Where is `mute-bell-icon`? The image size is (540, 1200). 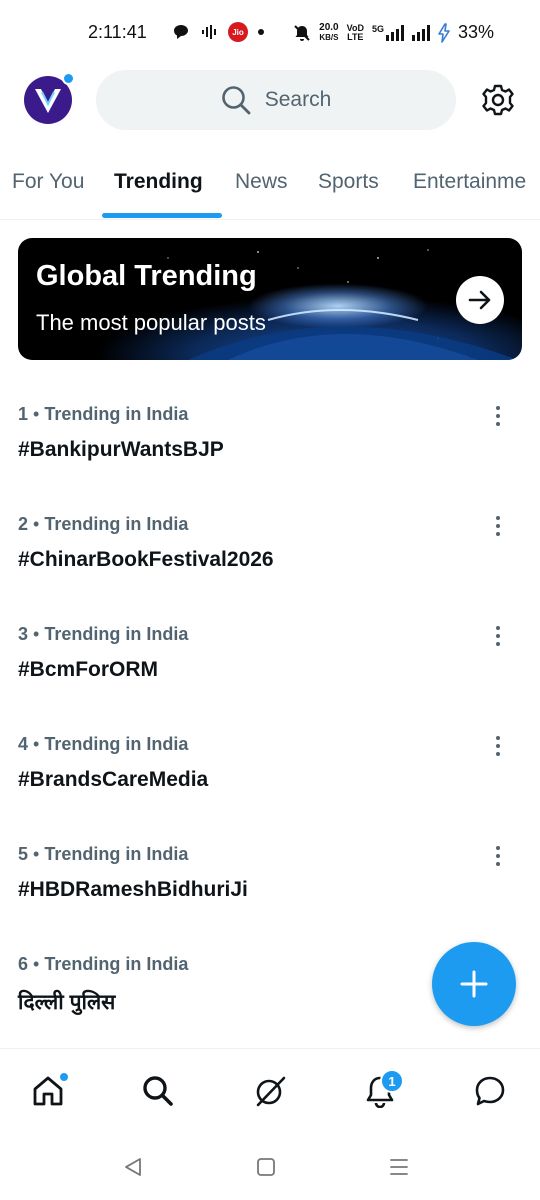 mute-bell-icon is located at coordinates (302, 32).